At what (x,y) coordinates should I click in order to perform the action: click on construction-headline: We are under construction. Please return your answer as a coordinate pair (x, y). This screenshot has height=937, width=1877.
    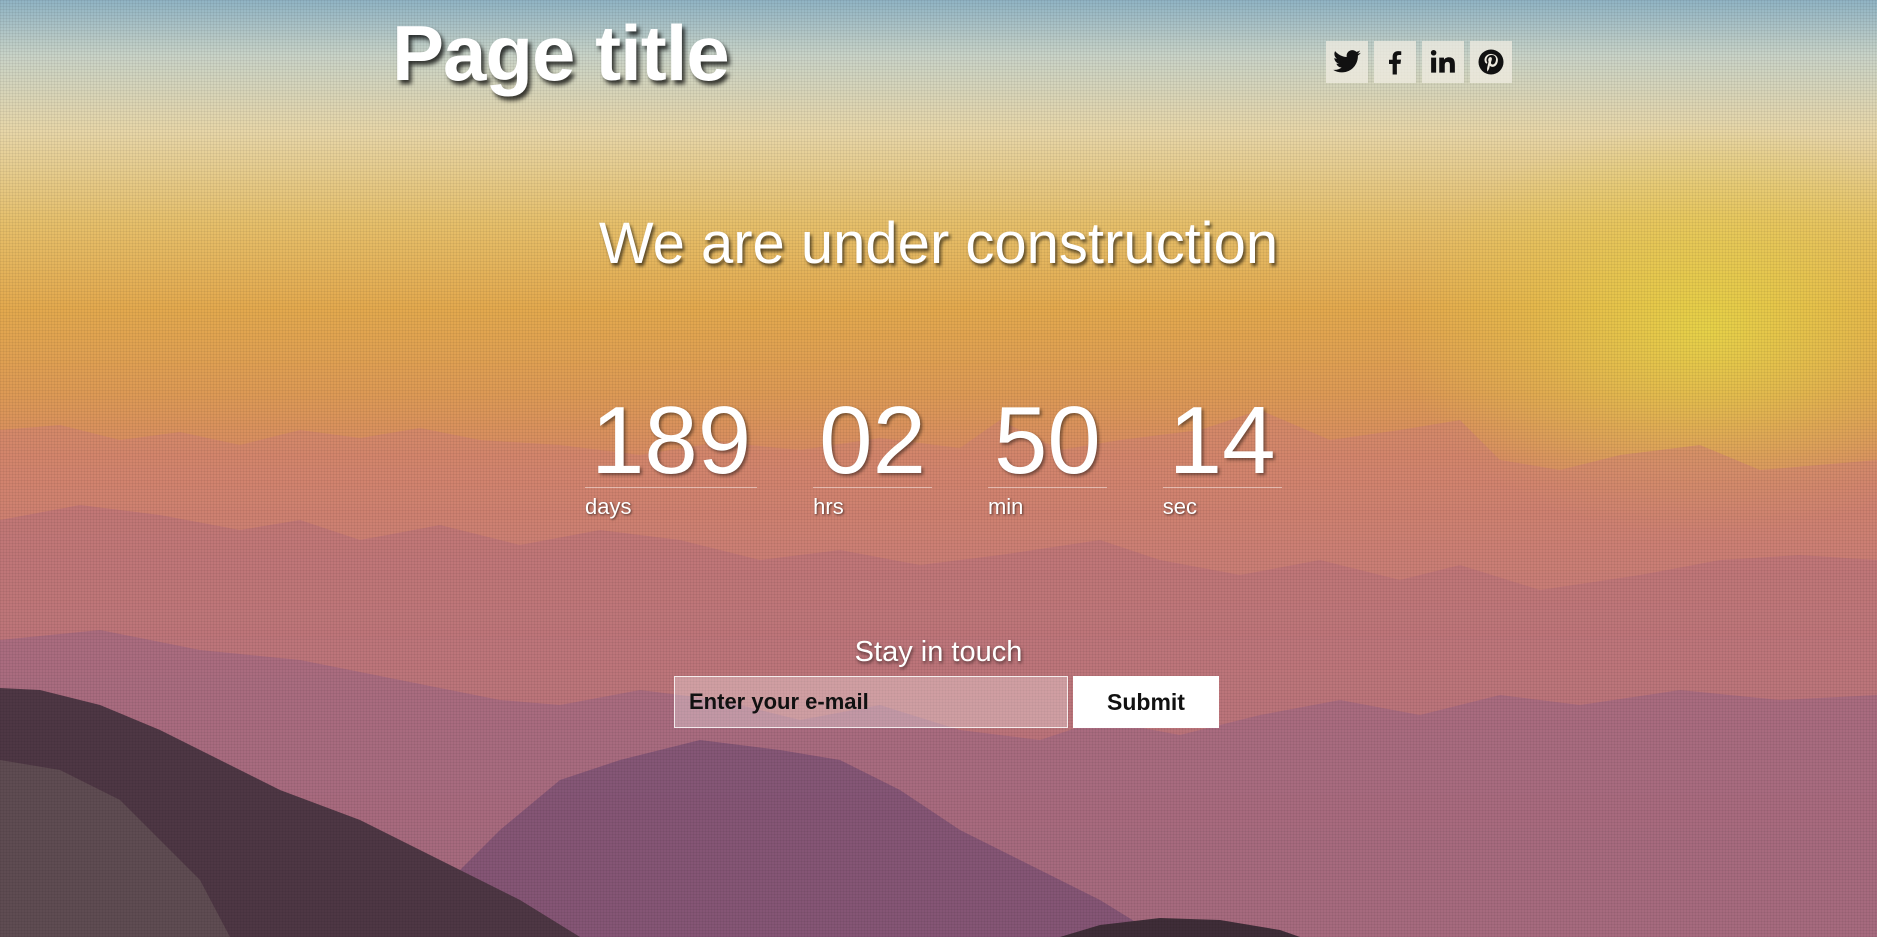
    Looking at the image, I should click on (938, 243).